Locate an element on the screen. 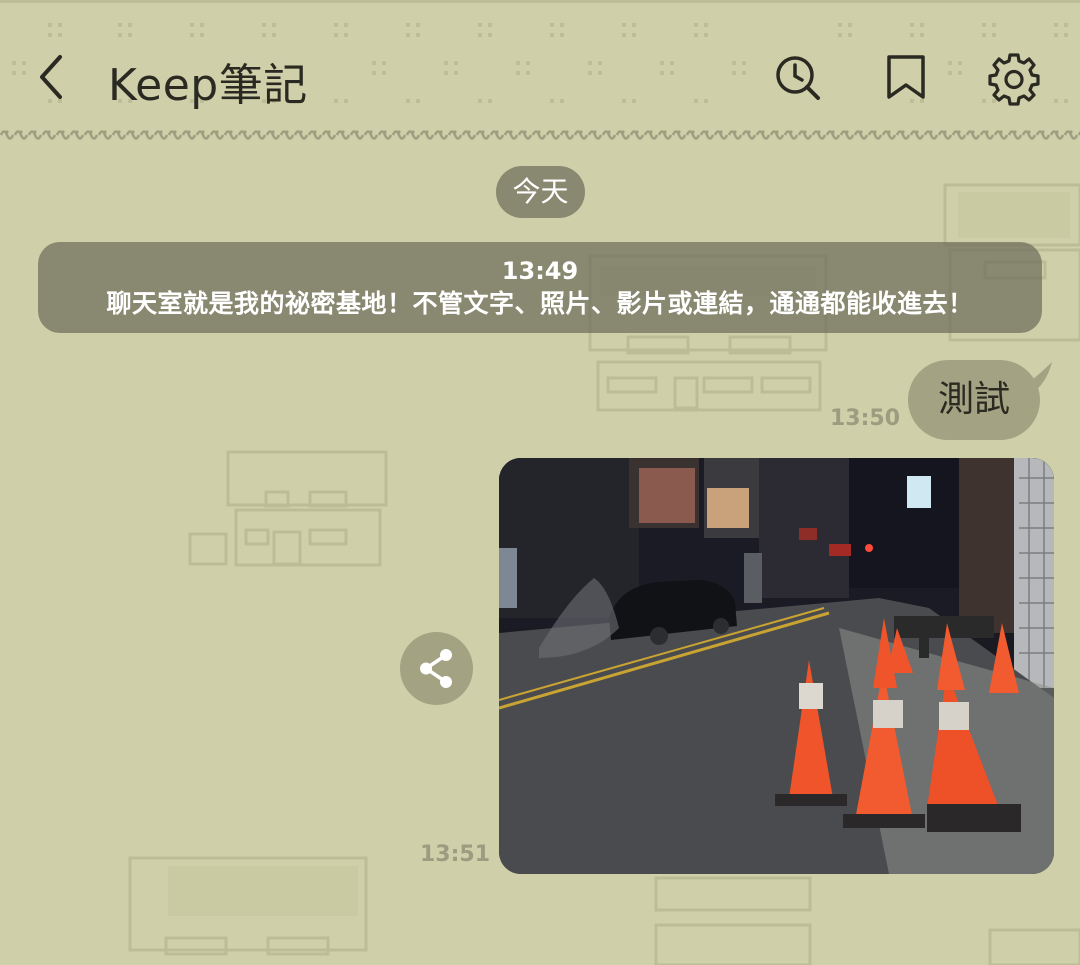  share-button is located at coordinates (436, 668).